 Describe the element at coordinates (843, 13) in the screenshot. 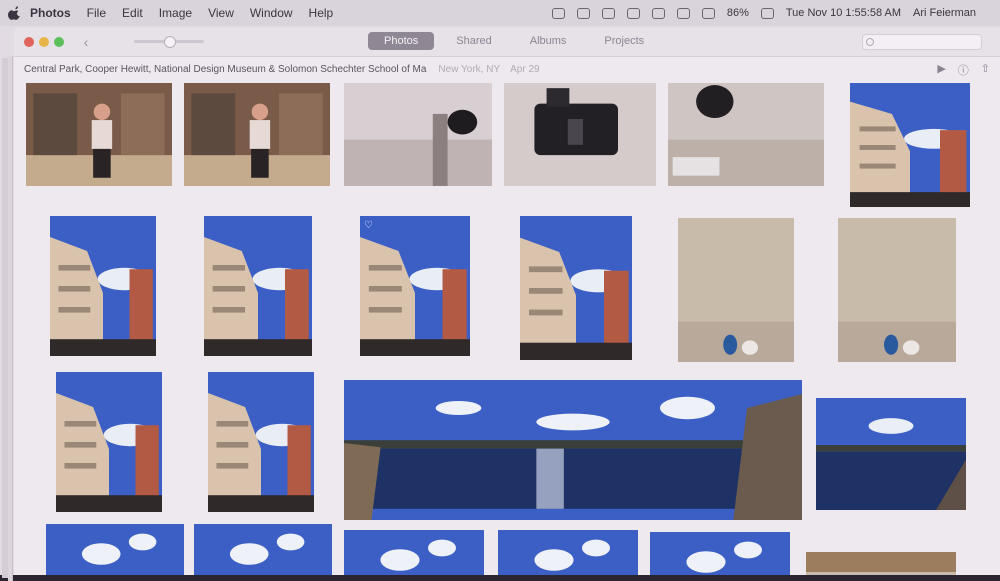

I see `clock: Tue Nov 10 1:55:58 AM` at that location.